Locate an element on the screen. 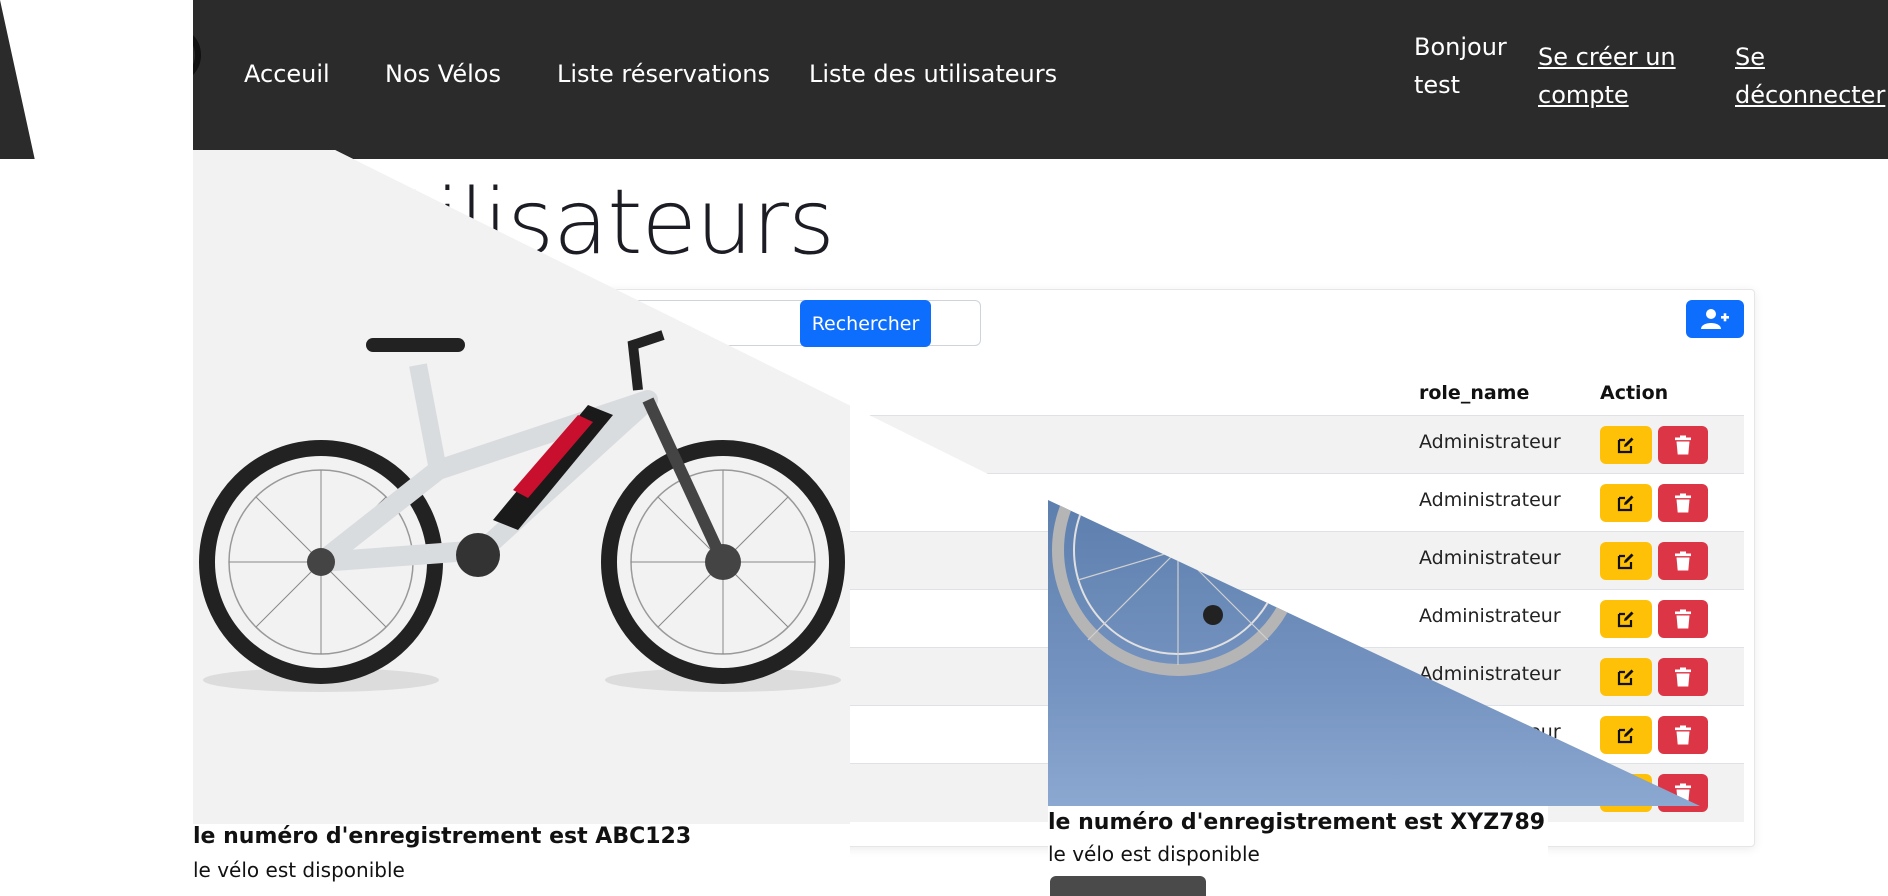 This screenshot has width=1888, height=896. bike-caption-title-xyz789: le numéro d'enregistrement est XYZ789 is located at coordinates (1297, 822).